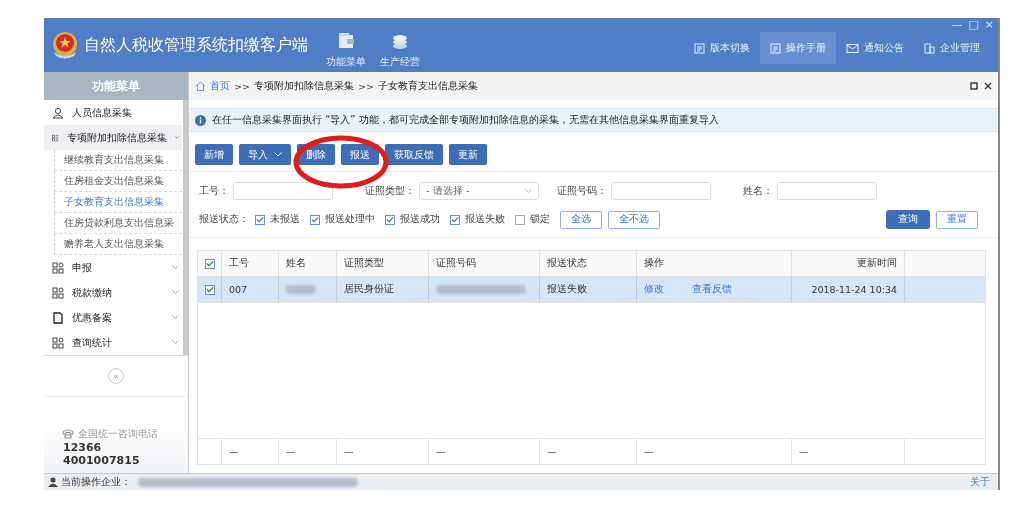 The image size is (1019, 507). Describe the element at coordinates (118, 244) in the screenshot. I see `sidebar-subitem: 赡养老人支出信息采集` at that location.